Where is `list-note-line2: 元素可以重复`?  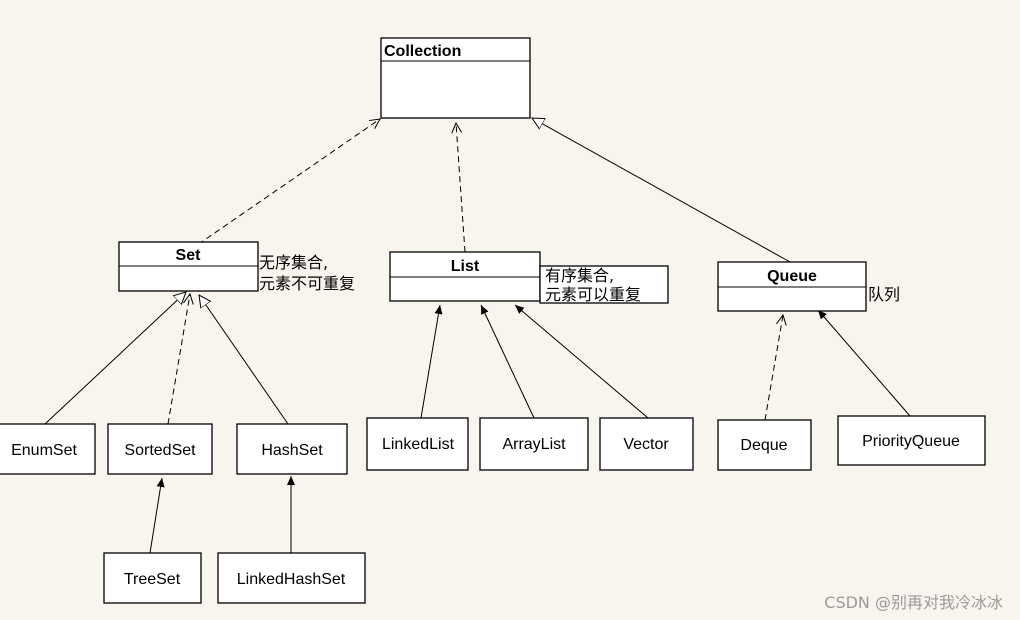
list-note-line2: 元素可以重复 is located at coordinates (593, 294).